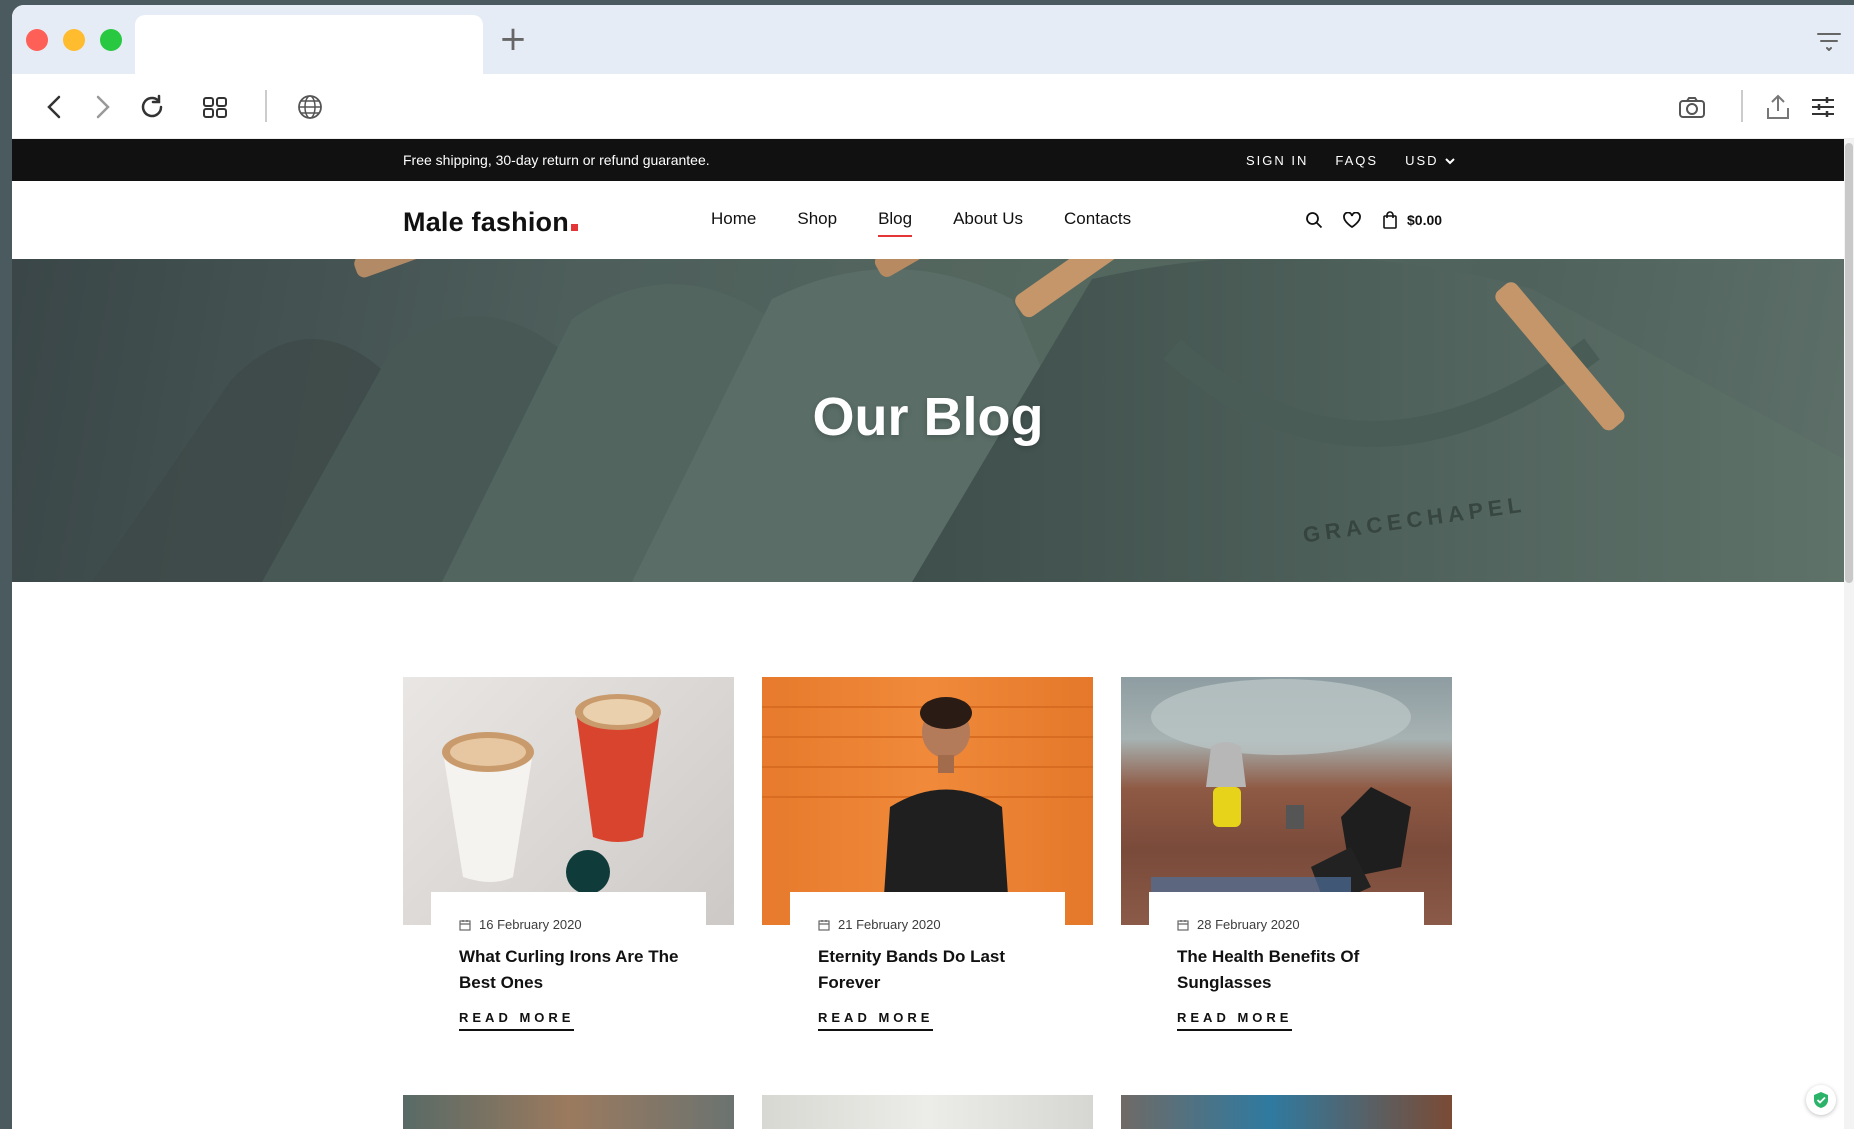  I want to click on heart-icon, so click(1352, 220).